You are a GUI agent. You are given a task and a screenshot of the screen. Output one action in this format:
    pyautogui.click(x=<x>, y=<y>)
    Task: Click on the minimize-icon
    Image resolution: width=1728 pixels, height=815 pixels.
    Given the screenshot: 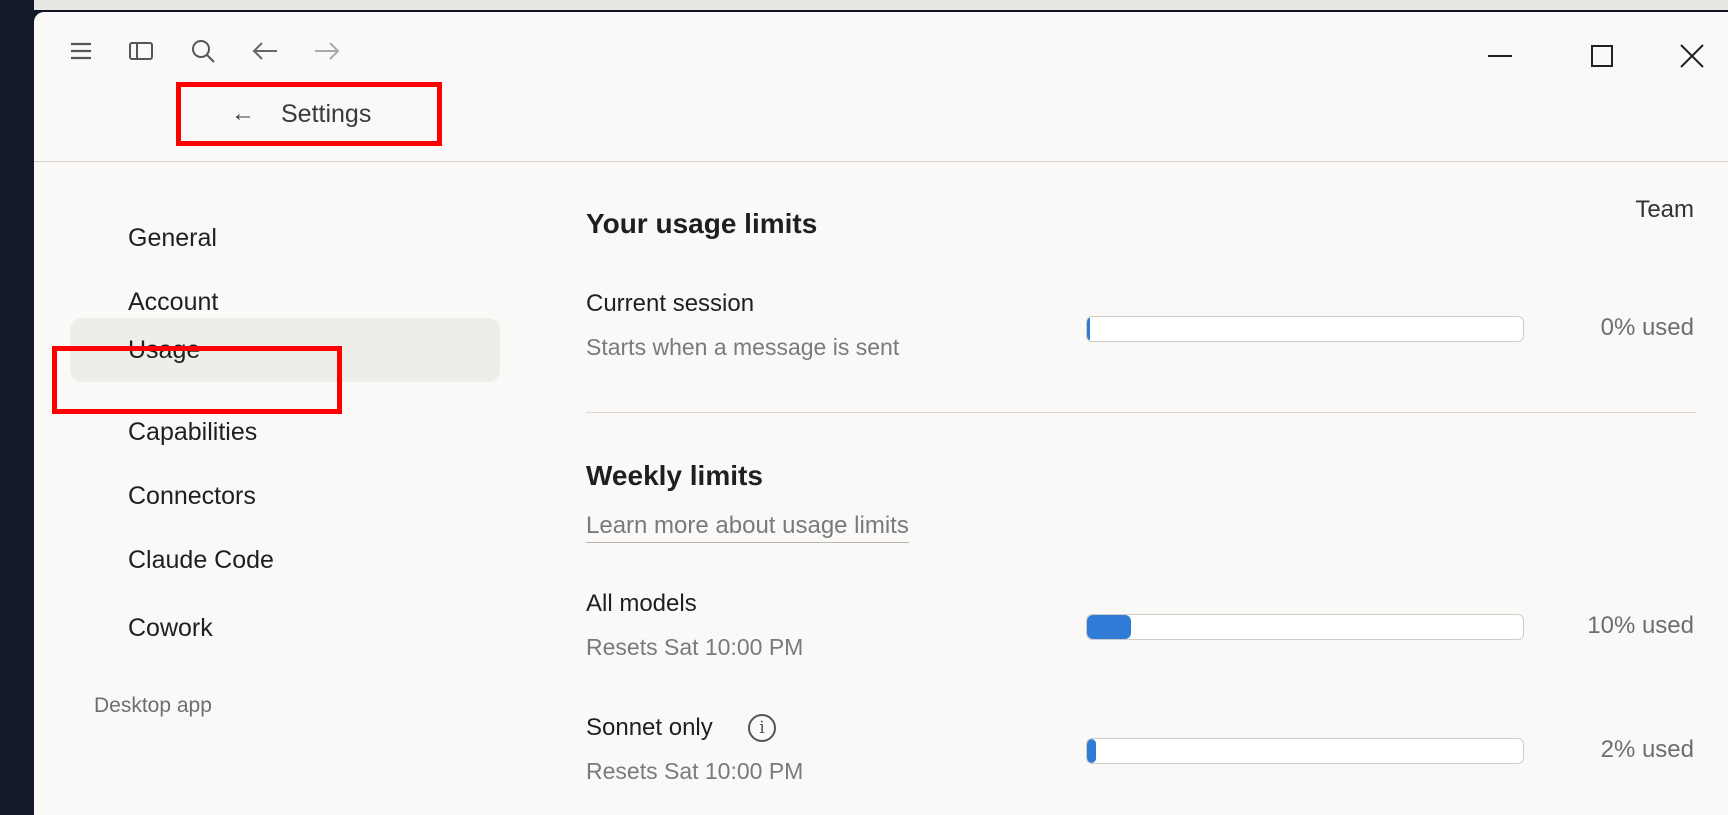 What is the action you would take?
    pyautogui.click(x=1500, y=56)
    